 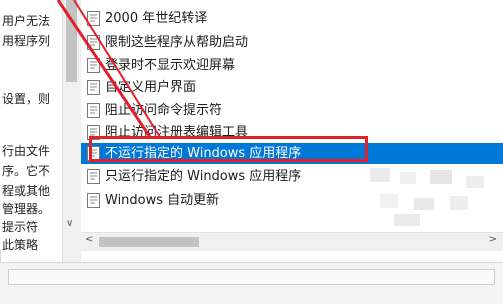 I want to click on chevron-left-icon: <, so click(x=89, y=239).